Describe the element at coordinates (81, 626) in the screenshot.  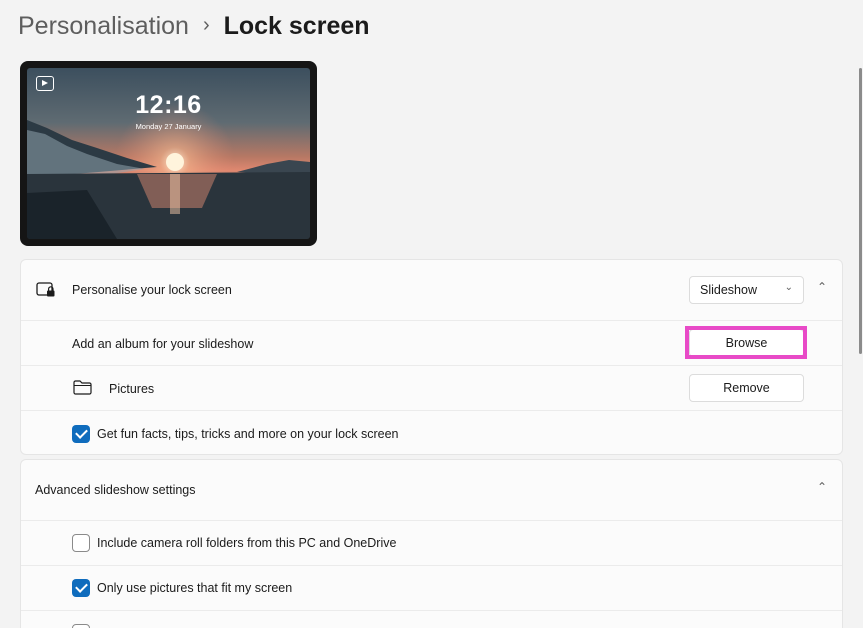
I see `next-option-checkbox` at that location.